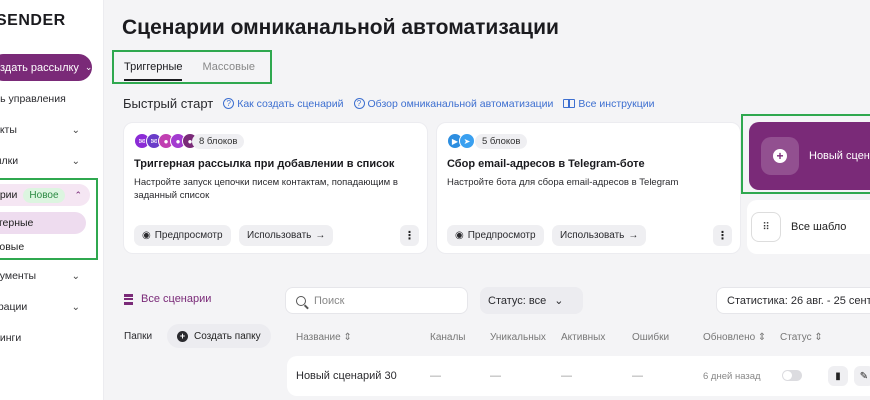  Describe the element at coordinates (637, 376) in the screenshot. I see `errors-cell: —` at that location.